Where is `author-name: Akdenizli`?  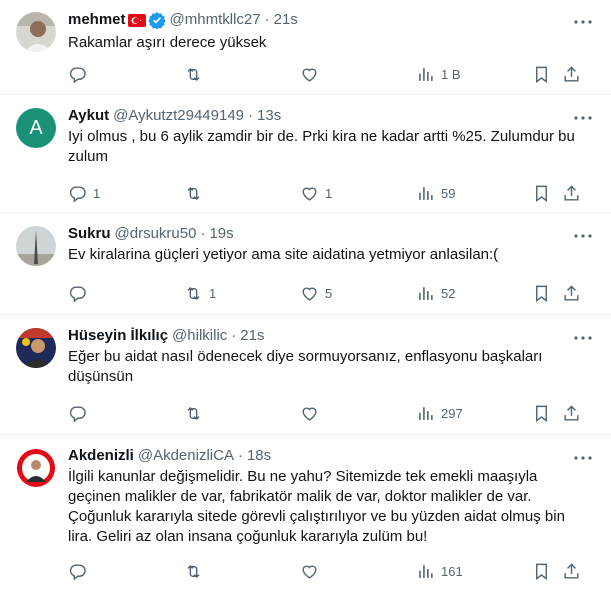 author-name: Akdenizli is located at coordinates (101, 456).